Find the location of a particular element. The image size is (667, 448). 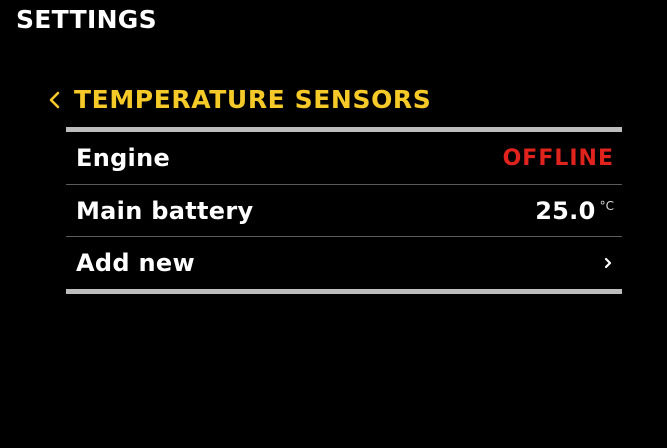

sensor-value: 25.0 °C is located at coordinates (574, 211).